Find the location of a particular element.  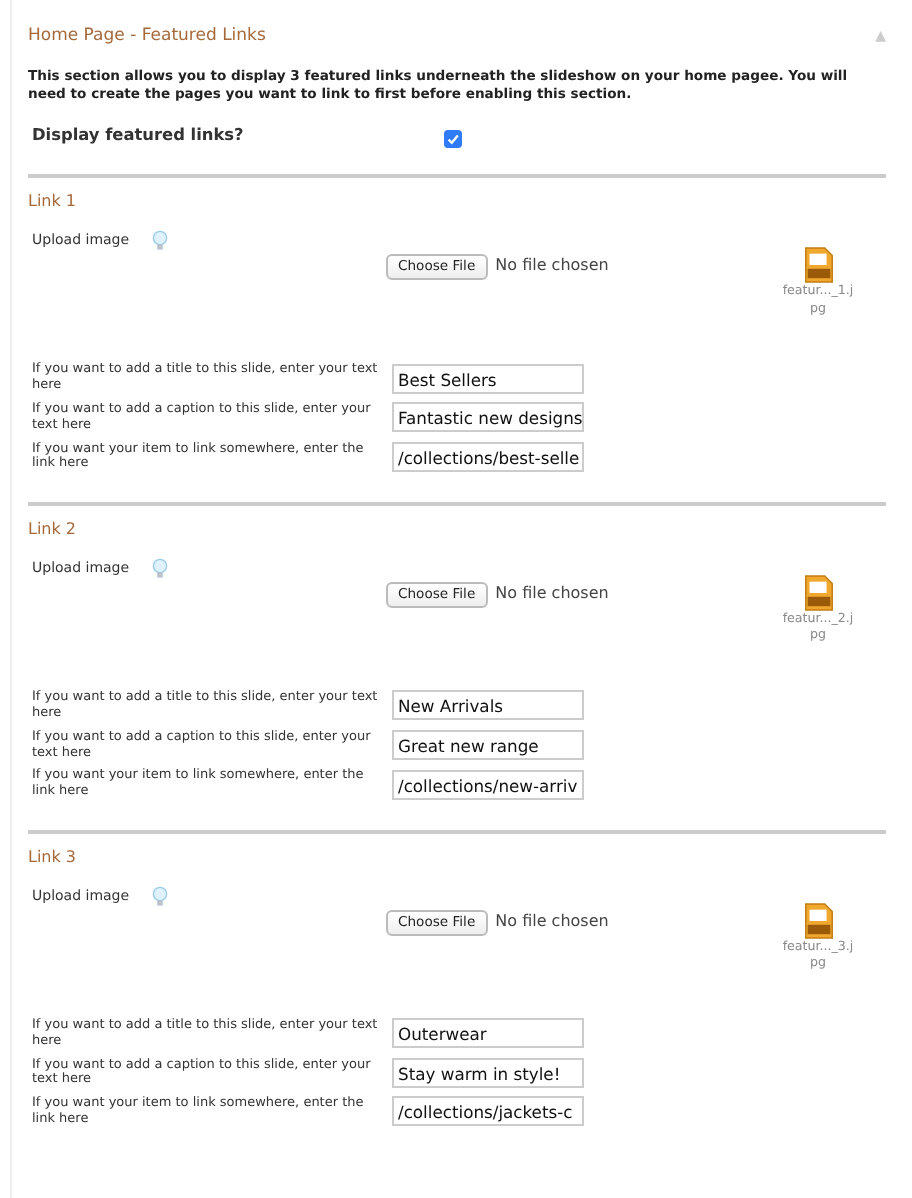

checkbox-label: Display featured links? is located at coordinates (138, 135).